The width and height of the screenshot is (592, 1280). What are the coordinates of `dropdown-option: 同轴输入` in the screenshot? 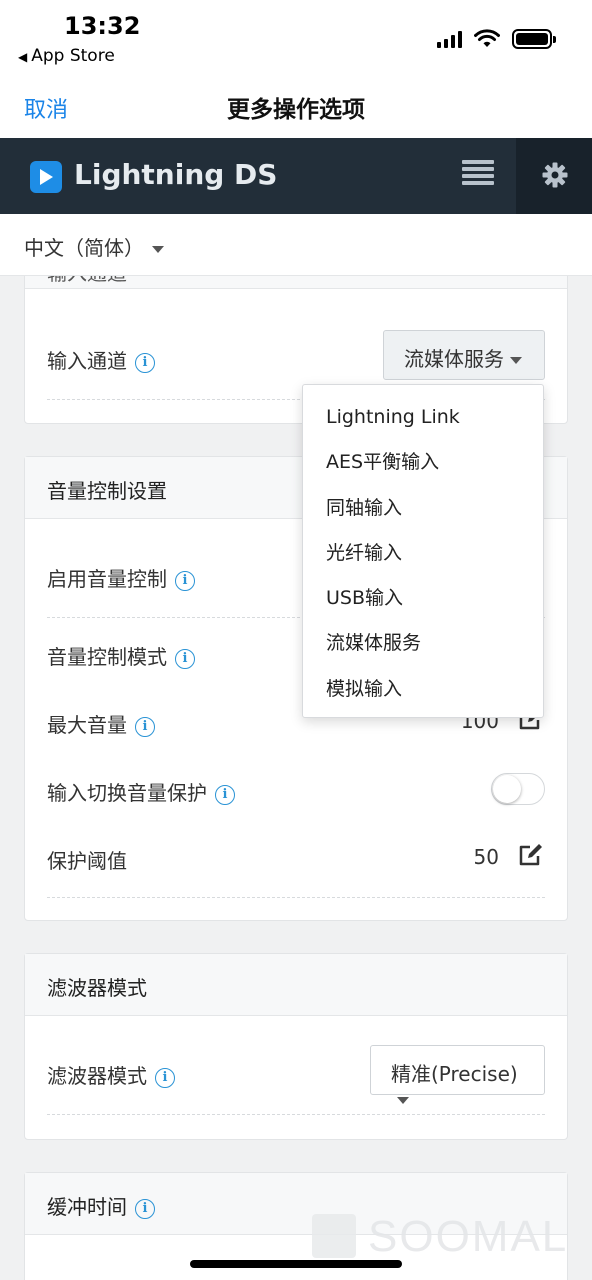 It's located at (423, 508).